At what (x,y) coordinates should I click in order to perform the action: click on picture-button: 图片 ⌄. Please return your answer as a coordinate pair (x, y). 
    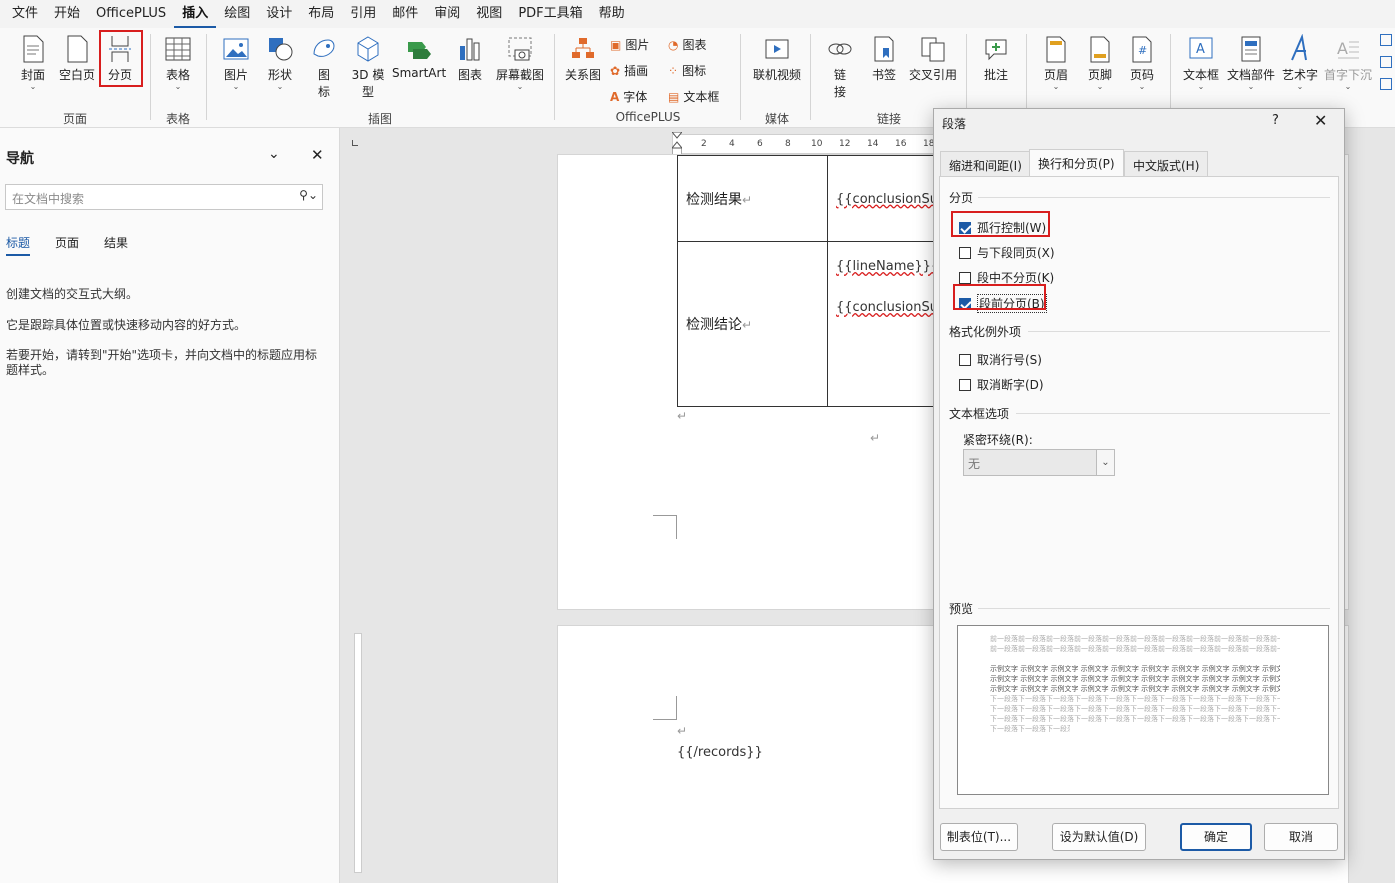
    Looking at the image, I should click on (236, 62).